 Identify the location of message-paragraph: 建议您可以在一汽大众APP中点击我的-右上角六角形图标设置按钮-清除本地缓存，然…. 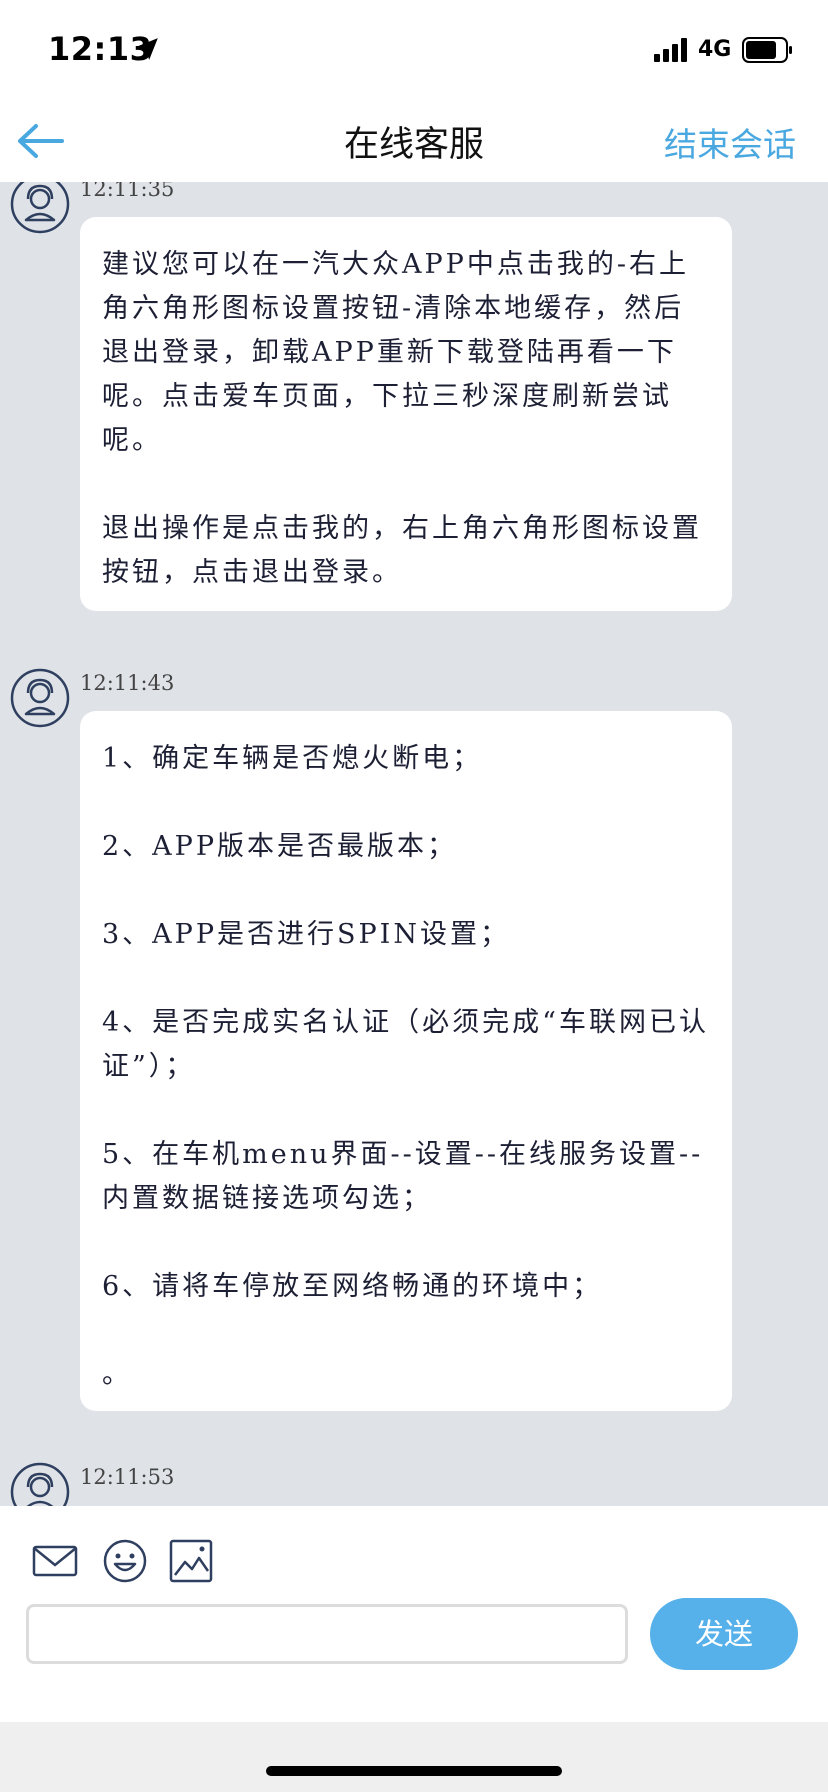
(395, 352).